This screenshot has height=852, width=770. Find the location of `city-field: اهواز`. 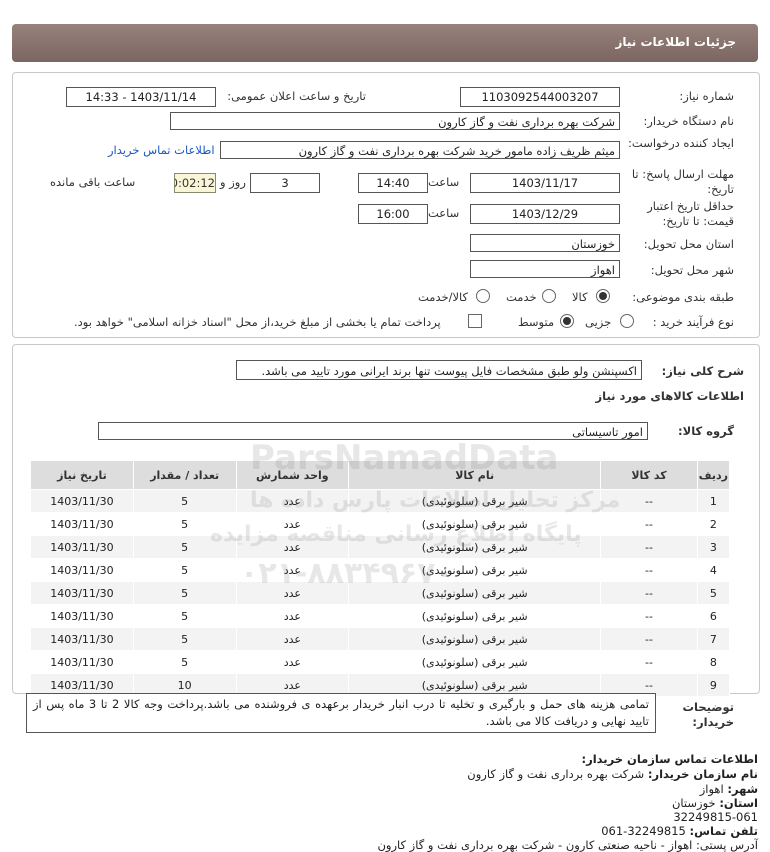

city-field: اهواز is located at coordinates (545, 269).